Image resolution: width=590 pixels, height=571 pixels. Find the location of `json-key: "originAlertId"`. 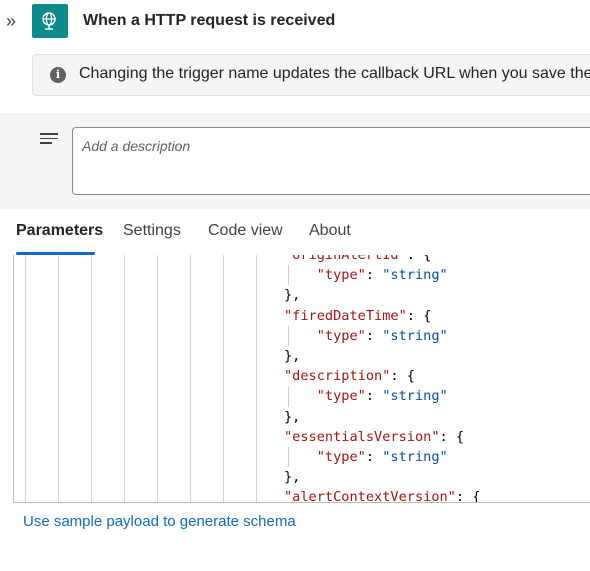

json-key: "originAlertId" is located at coordinates (345, 259).